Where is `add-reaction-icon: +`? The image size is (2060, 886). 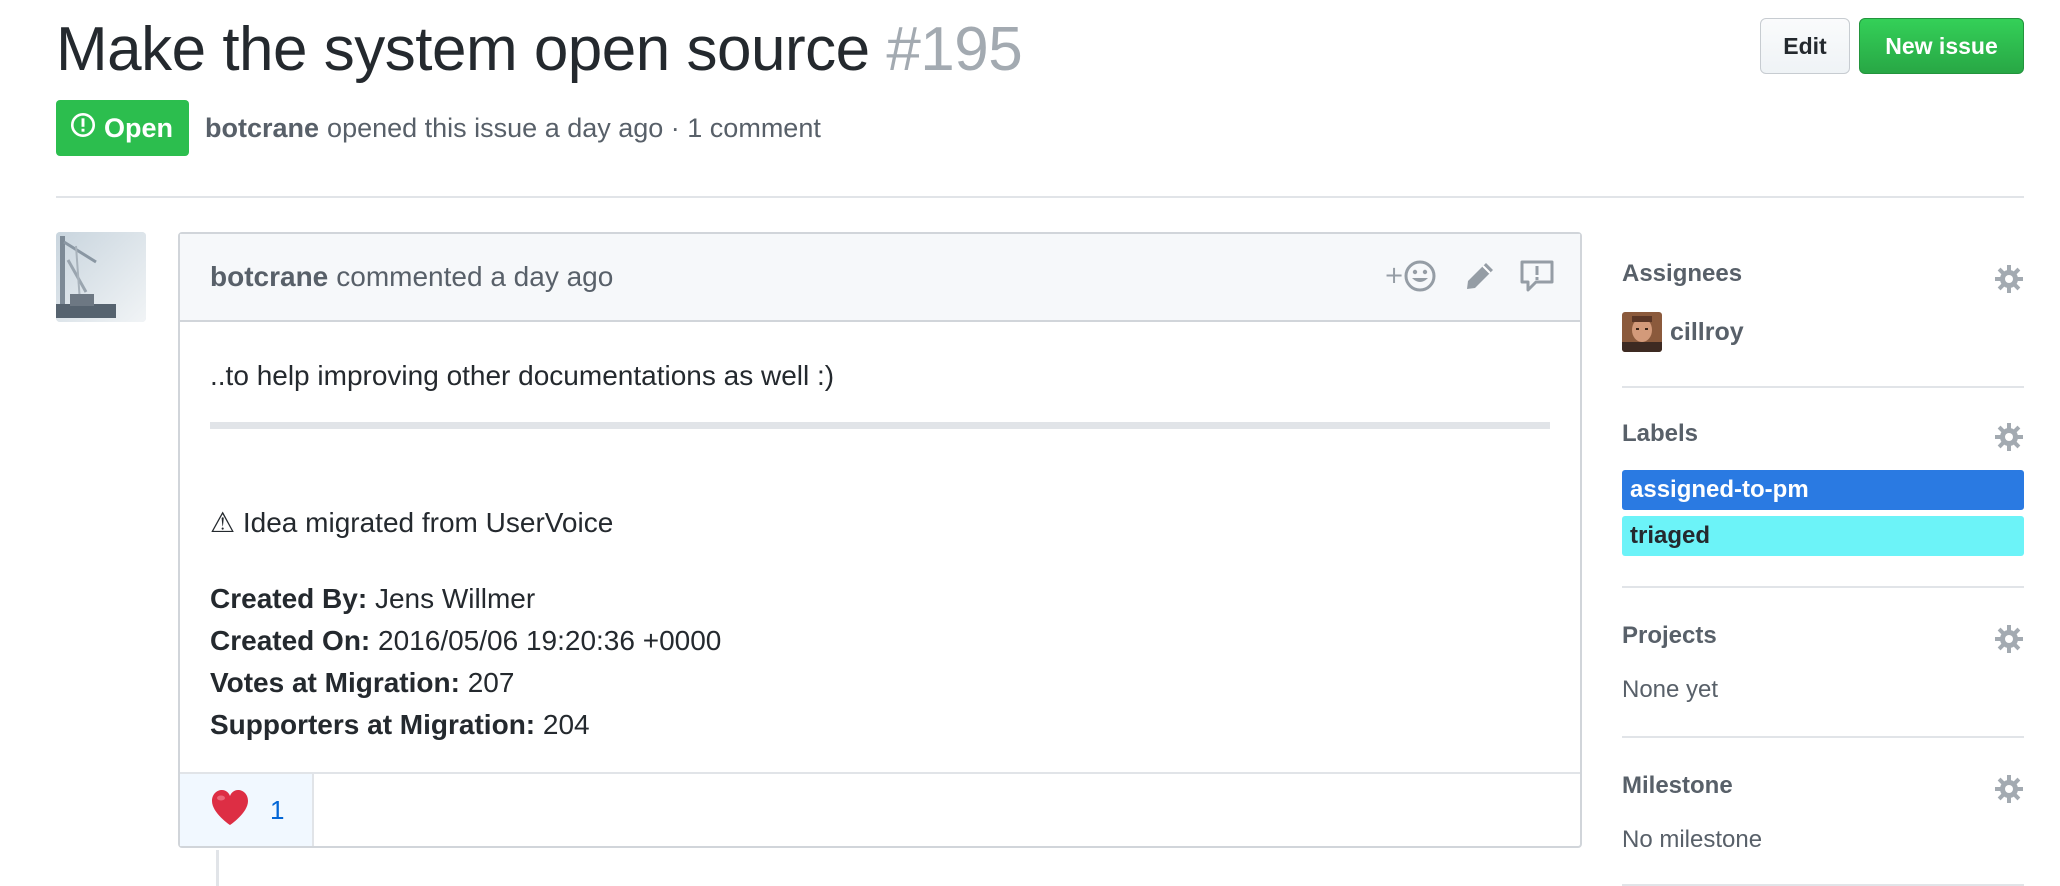 add-reaction-icon: + is located at coordinates (1412, 276).